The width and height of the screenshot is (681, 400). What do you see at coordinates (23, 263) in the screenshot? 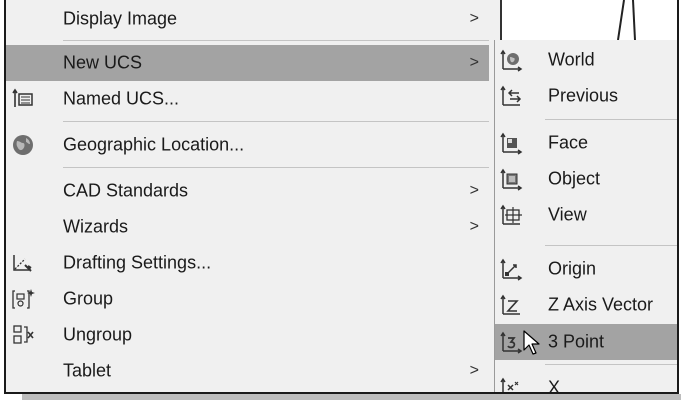
I see `drafting-settings-icon` at bounding box center [23, 263].